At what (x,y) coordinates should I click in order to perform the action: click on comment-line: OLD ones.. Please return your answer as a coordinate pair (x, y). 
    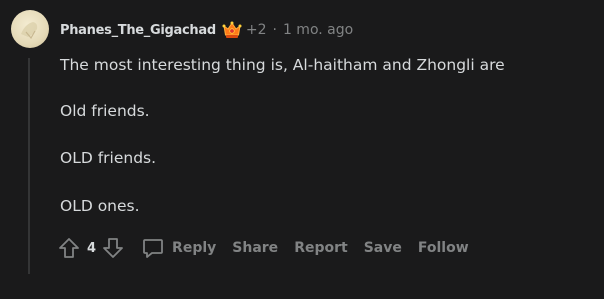
    Looking at the image, I should click on (100, 206).